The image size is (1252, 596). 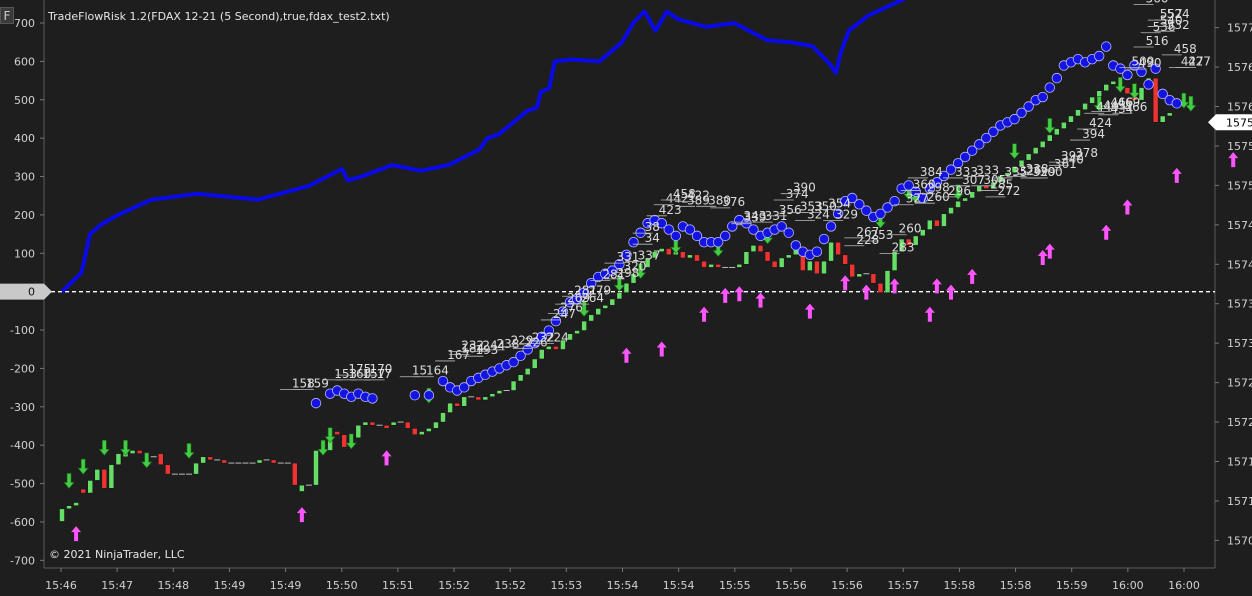 I want to click on left-tick-label: 700, so click(x=24, y=23).